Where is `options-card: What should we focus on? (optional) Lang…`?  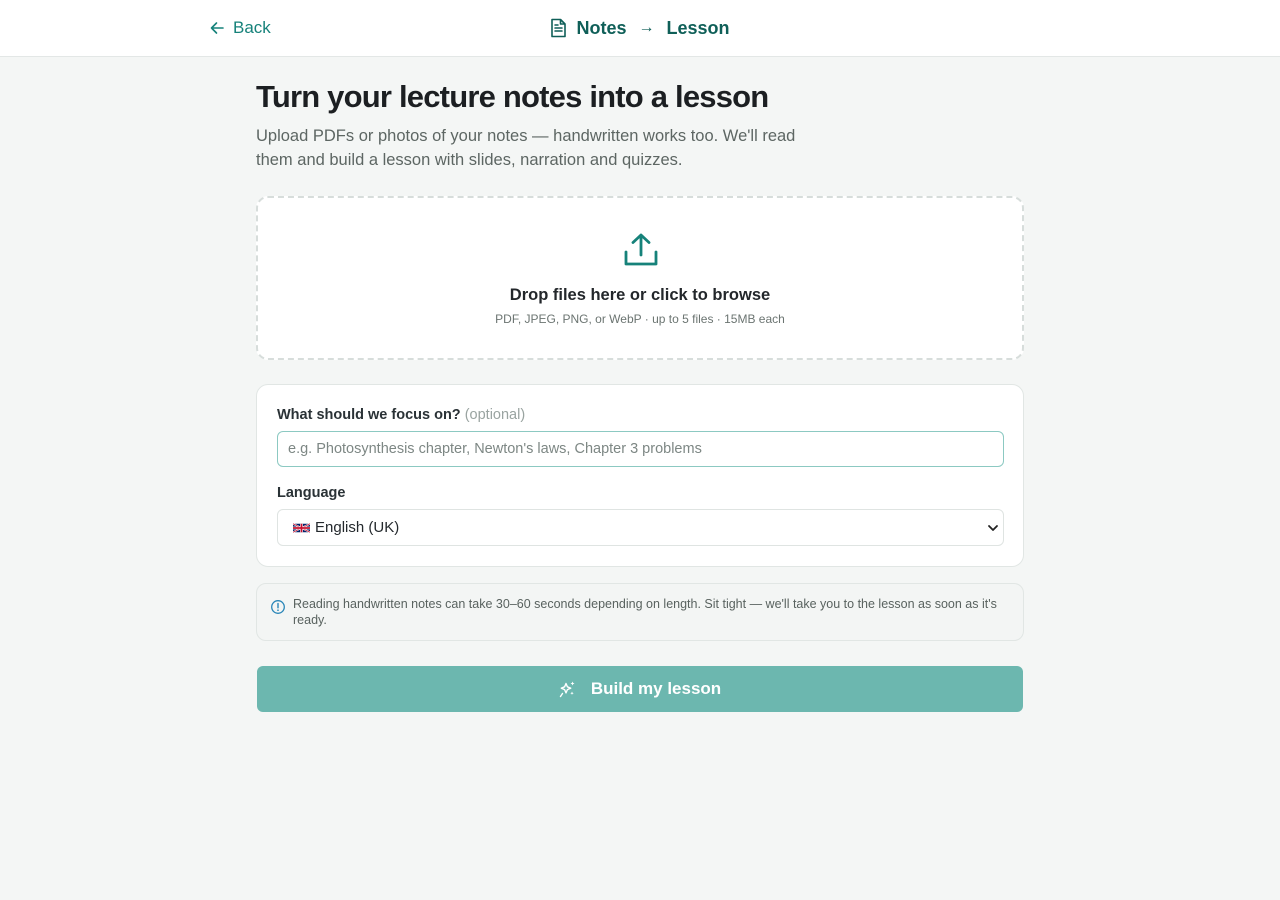 options-card: What should we focus on? (optional) Lang… is located at coordinates (640, 475).